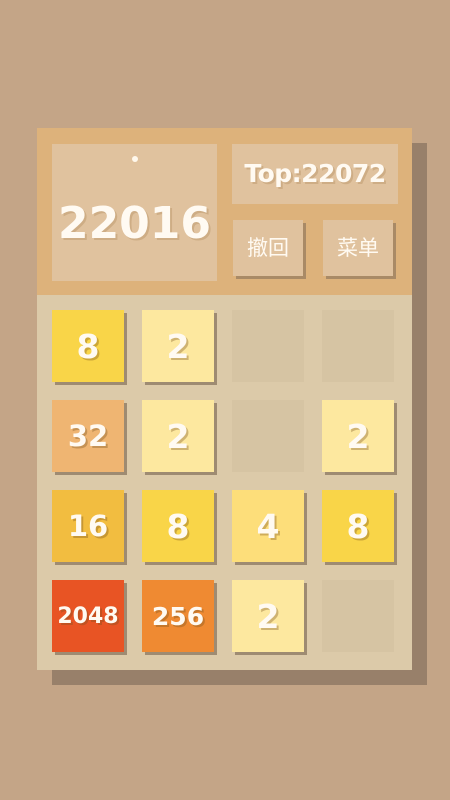 Image resolution: width=450 pixels, height=800 pixels. I want to click on tile-16: 16, so click(88, 526).